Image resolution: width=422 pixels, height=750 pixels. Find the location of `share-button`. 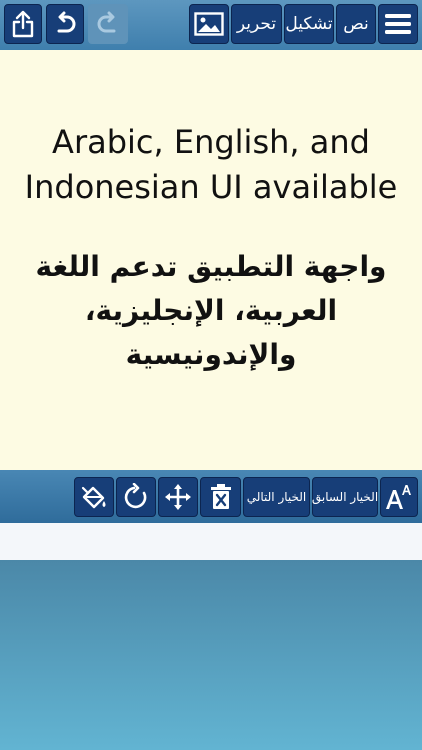

share-button is located at coordinates (23, 24).